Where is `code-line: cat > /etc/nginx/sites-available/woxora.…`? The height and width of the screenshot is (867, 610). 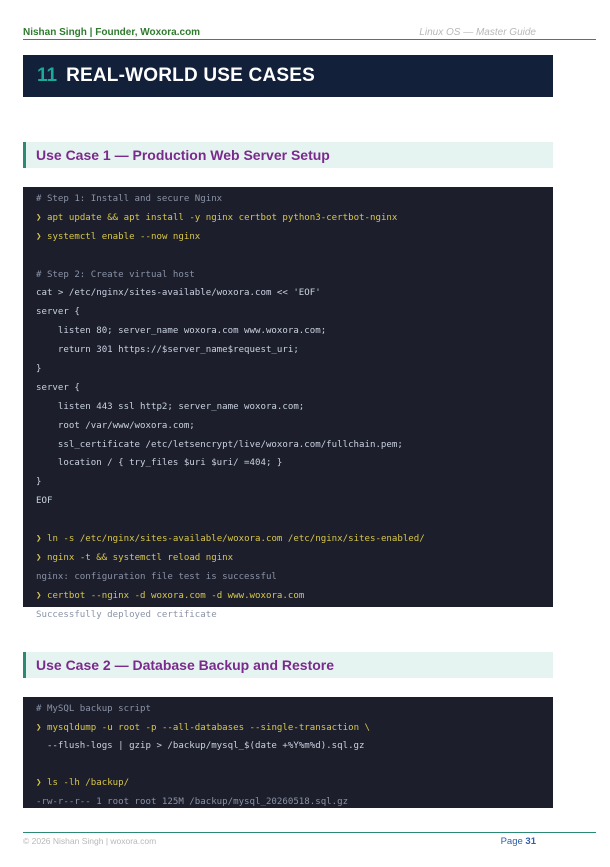
code-line: cat > /etc/nginx/sites-available/woxora.… is located at coordinates (294, 293).